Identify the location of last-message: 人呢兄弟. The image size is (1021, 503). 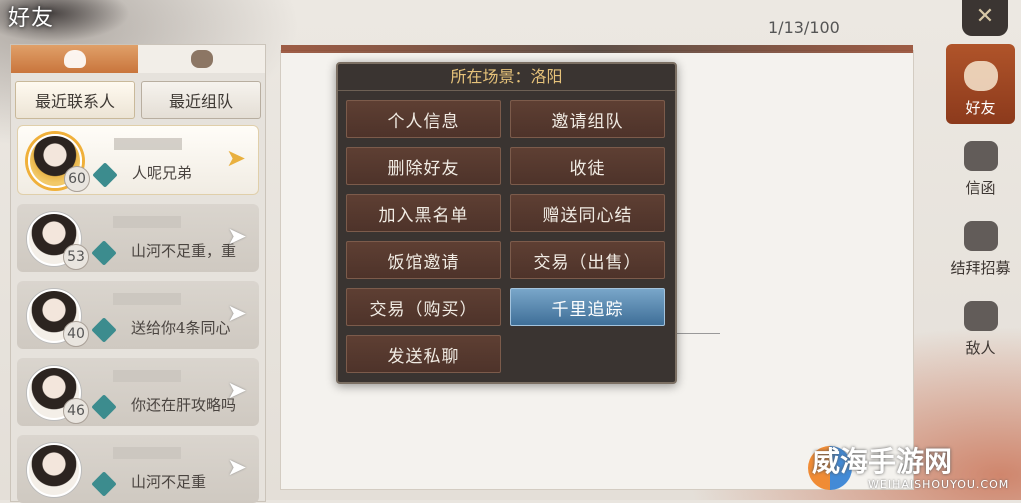
(162, 173).